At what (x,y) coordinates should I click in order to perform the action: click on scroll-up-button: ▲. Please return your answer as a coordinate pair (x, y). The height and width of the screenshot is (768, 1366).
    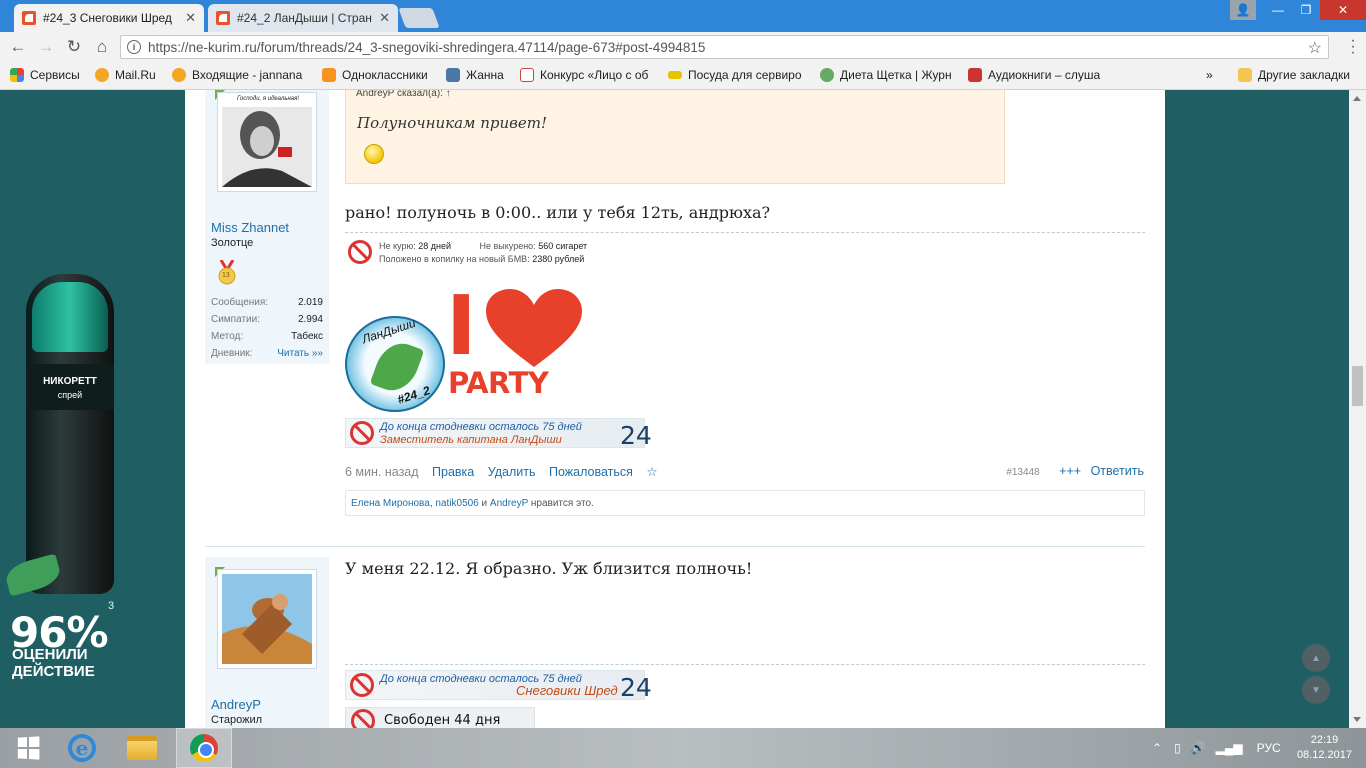
    Looking at the image, I should click on (1316, 658).